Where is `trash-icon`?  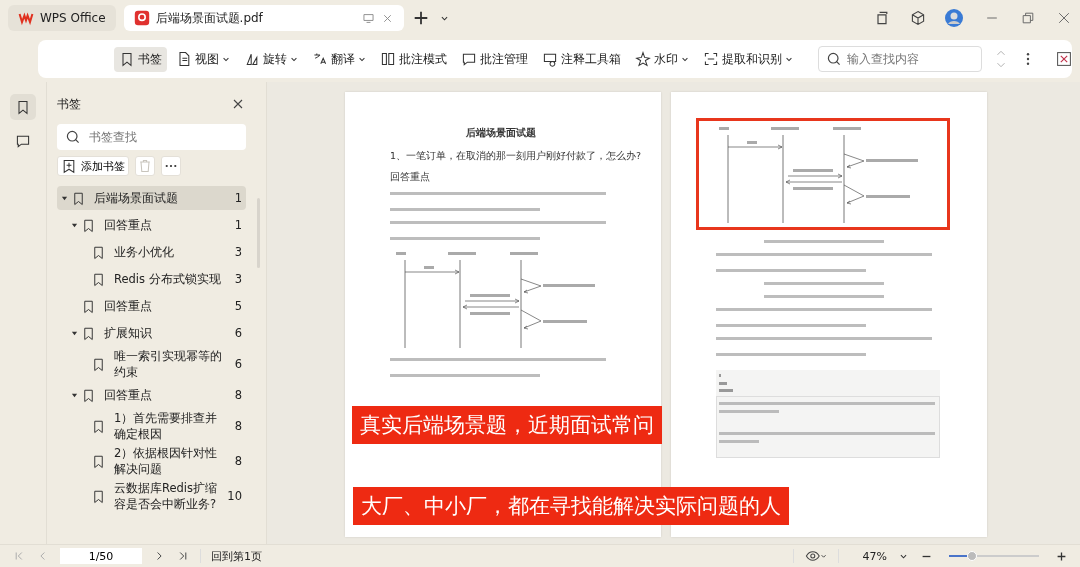
trash-icon is located at coordinates (145, 166).